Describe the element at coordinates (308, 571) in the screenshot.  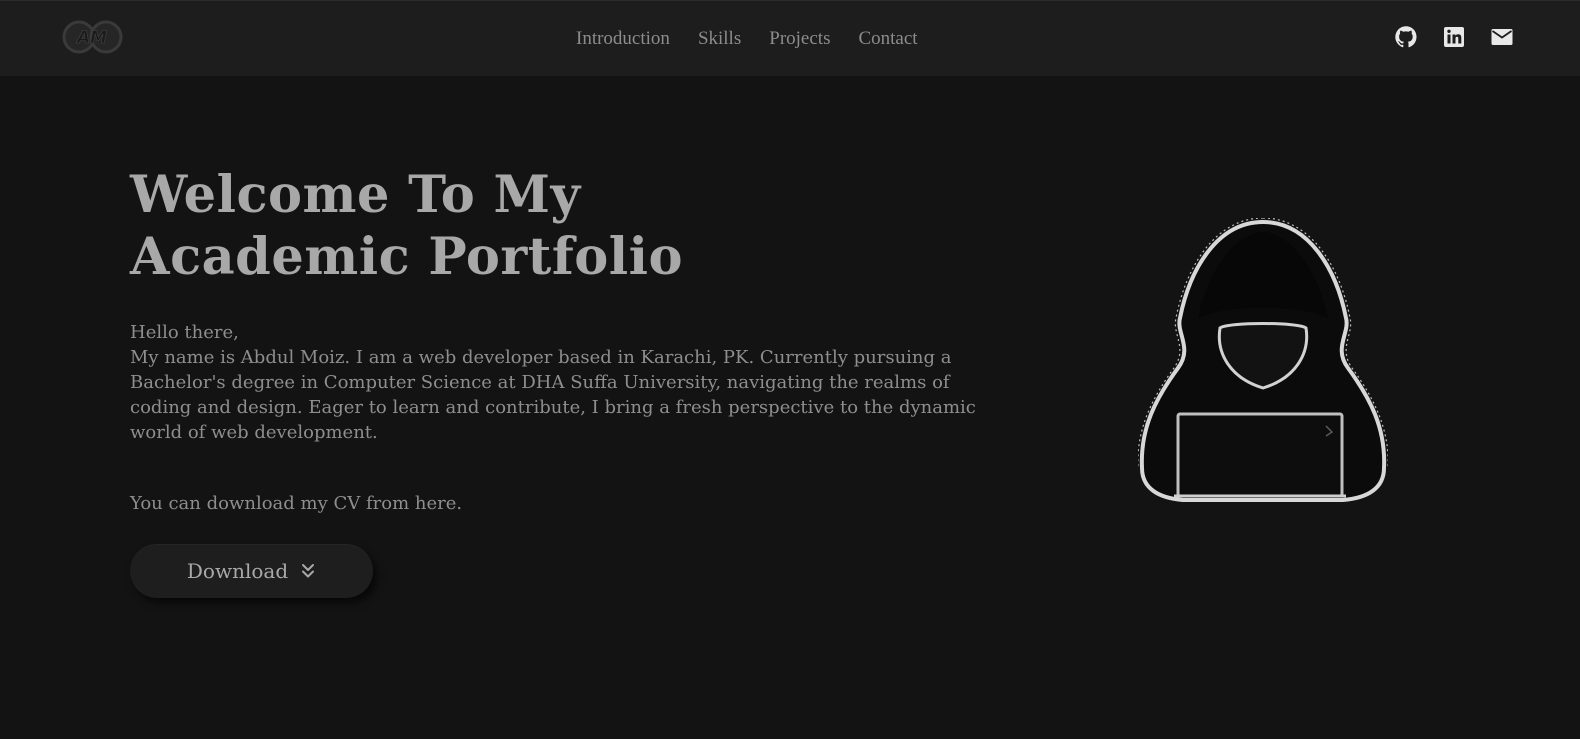
I see `double-chevron-down-icon` at that location.